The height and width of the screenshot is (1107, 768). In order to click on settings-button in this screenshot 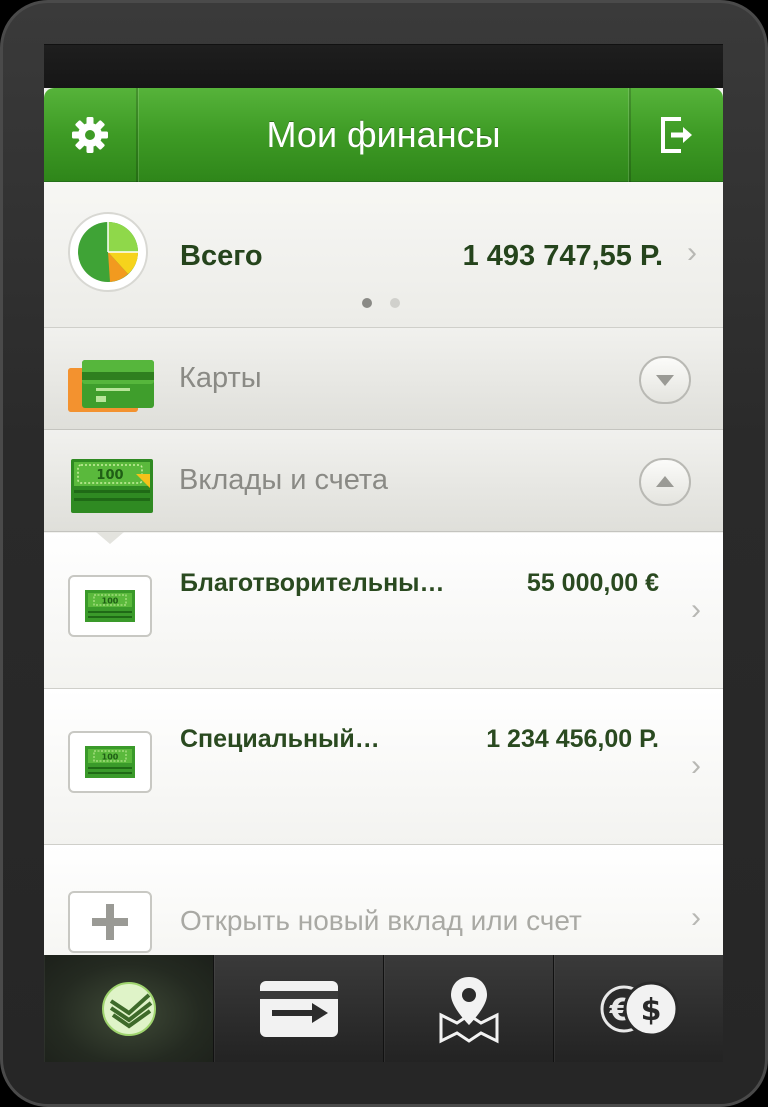, I will do `click(91, 135)`.